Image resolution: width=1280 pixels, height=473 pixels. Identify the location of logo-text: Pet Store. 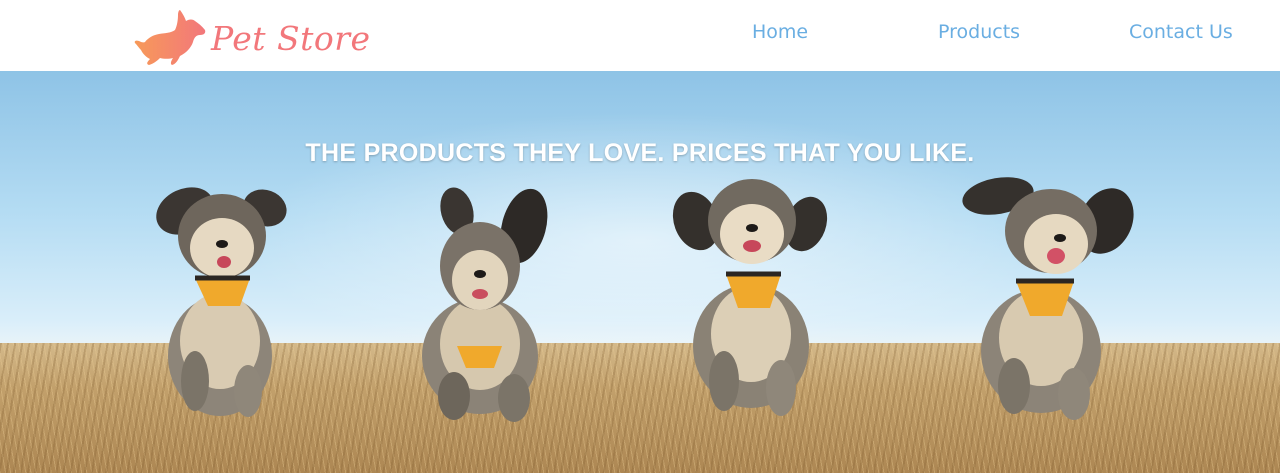
(291, 38).